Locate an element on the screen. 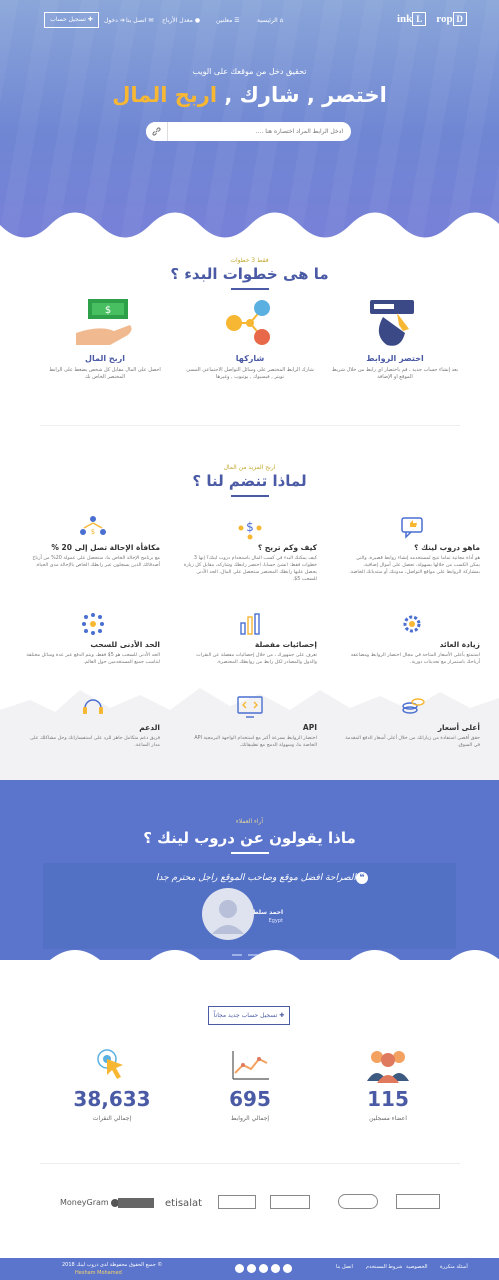 The height and width of the screenshot is (1280, 499). nav-home: ⌂الرئيسية is located at coordinates (270, 20).